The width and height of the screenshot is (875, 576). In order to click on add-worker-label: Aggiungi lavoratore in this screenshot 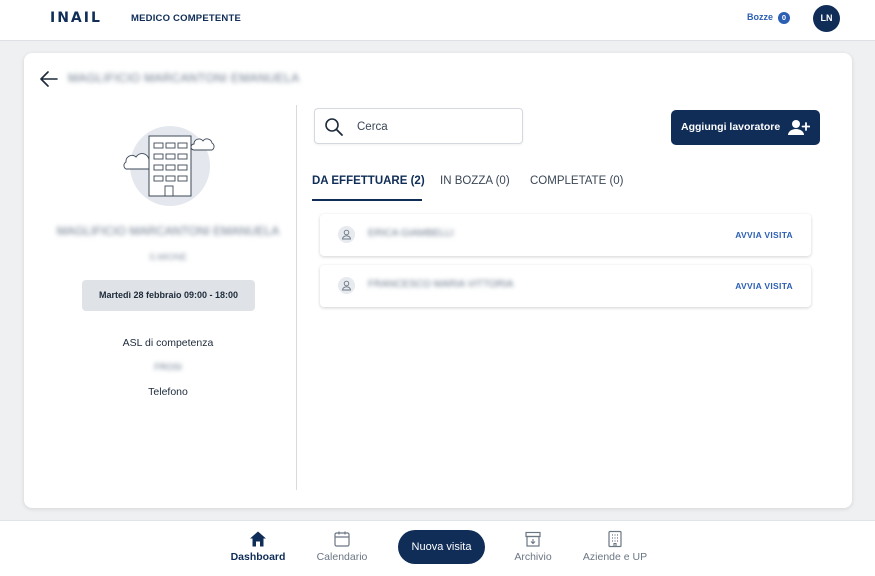, I will do `click(731, 127)`.